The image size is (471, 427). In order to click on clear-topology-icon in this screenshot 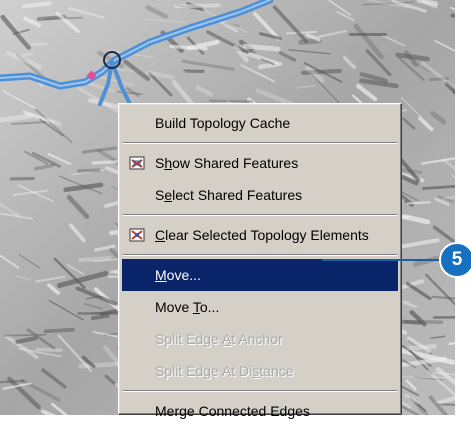, I will do `click(137, 235)`.